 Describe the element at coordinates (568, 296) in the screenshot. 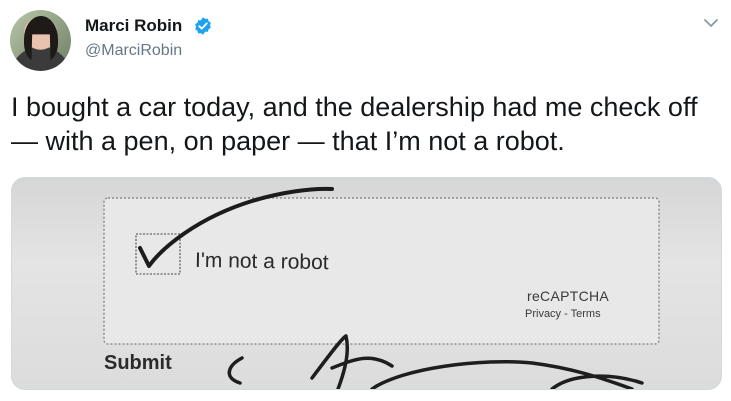

I see `recaptcha-brand: reCAPTCHA` at that location.